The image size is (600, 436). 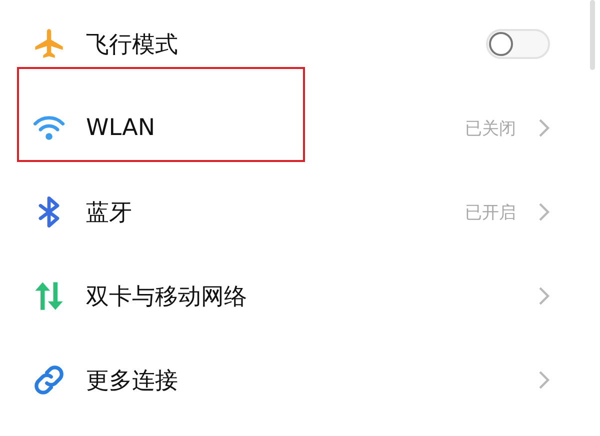 I want to click on airplane-icon, so click(x=49, y=44).